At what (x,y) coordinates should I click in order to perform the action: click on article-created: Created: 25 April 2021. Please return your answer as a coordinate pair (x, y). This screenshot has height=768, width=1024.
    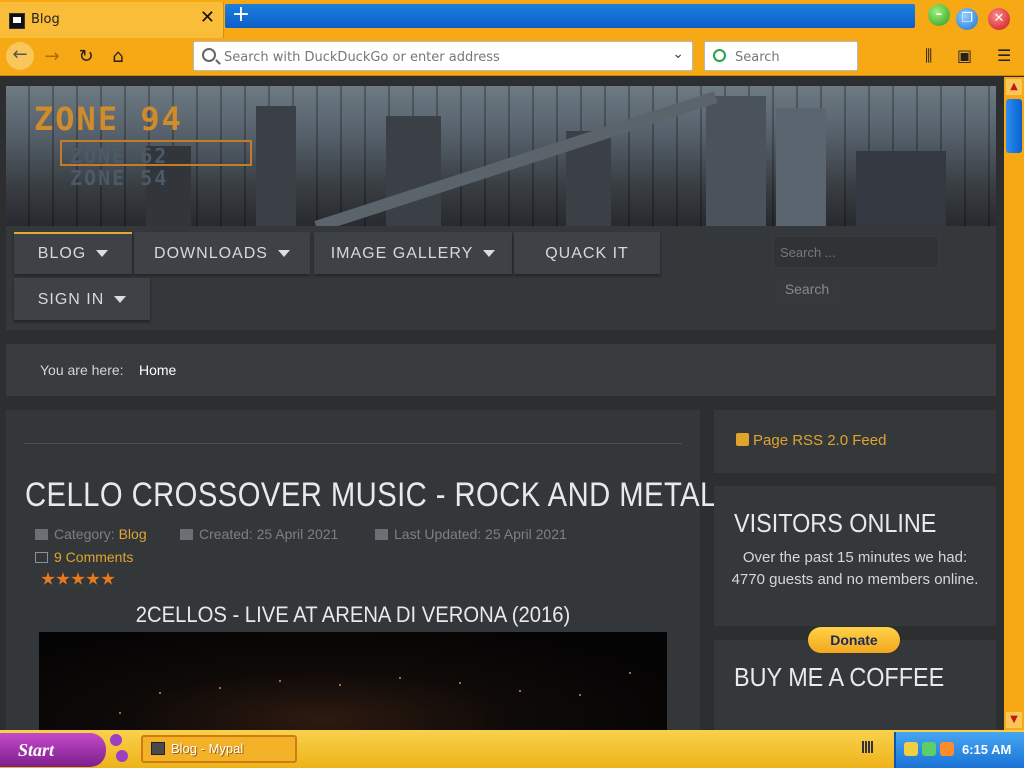
    Looking at the image, I should click on (259, 534).